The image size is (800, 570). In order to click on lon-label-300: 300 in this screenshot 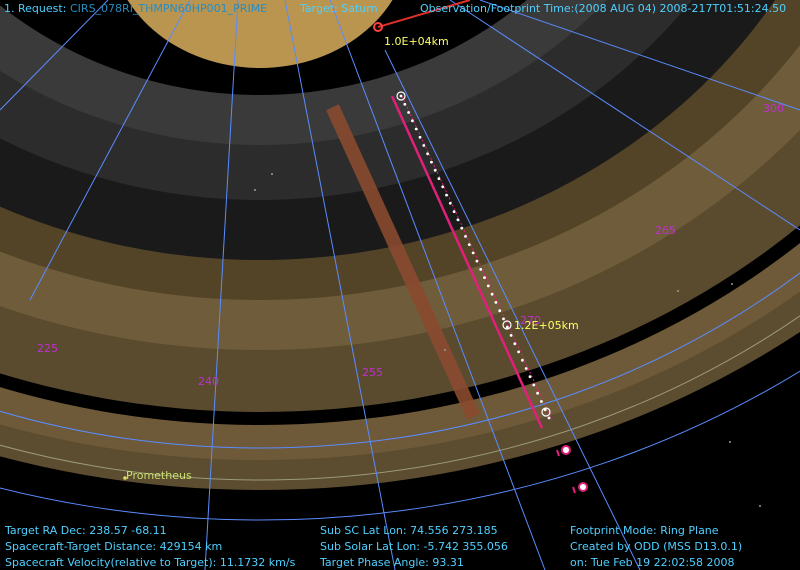, I will do `click(773, 108)`.